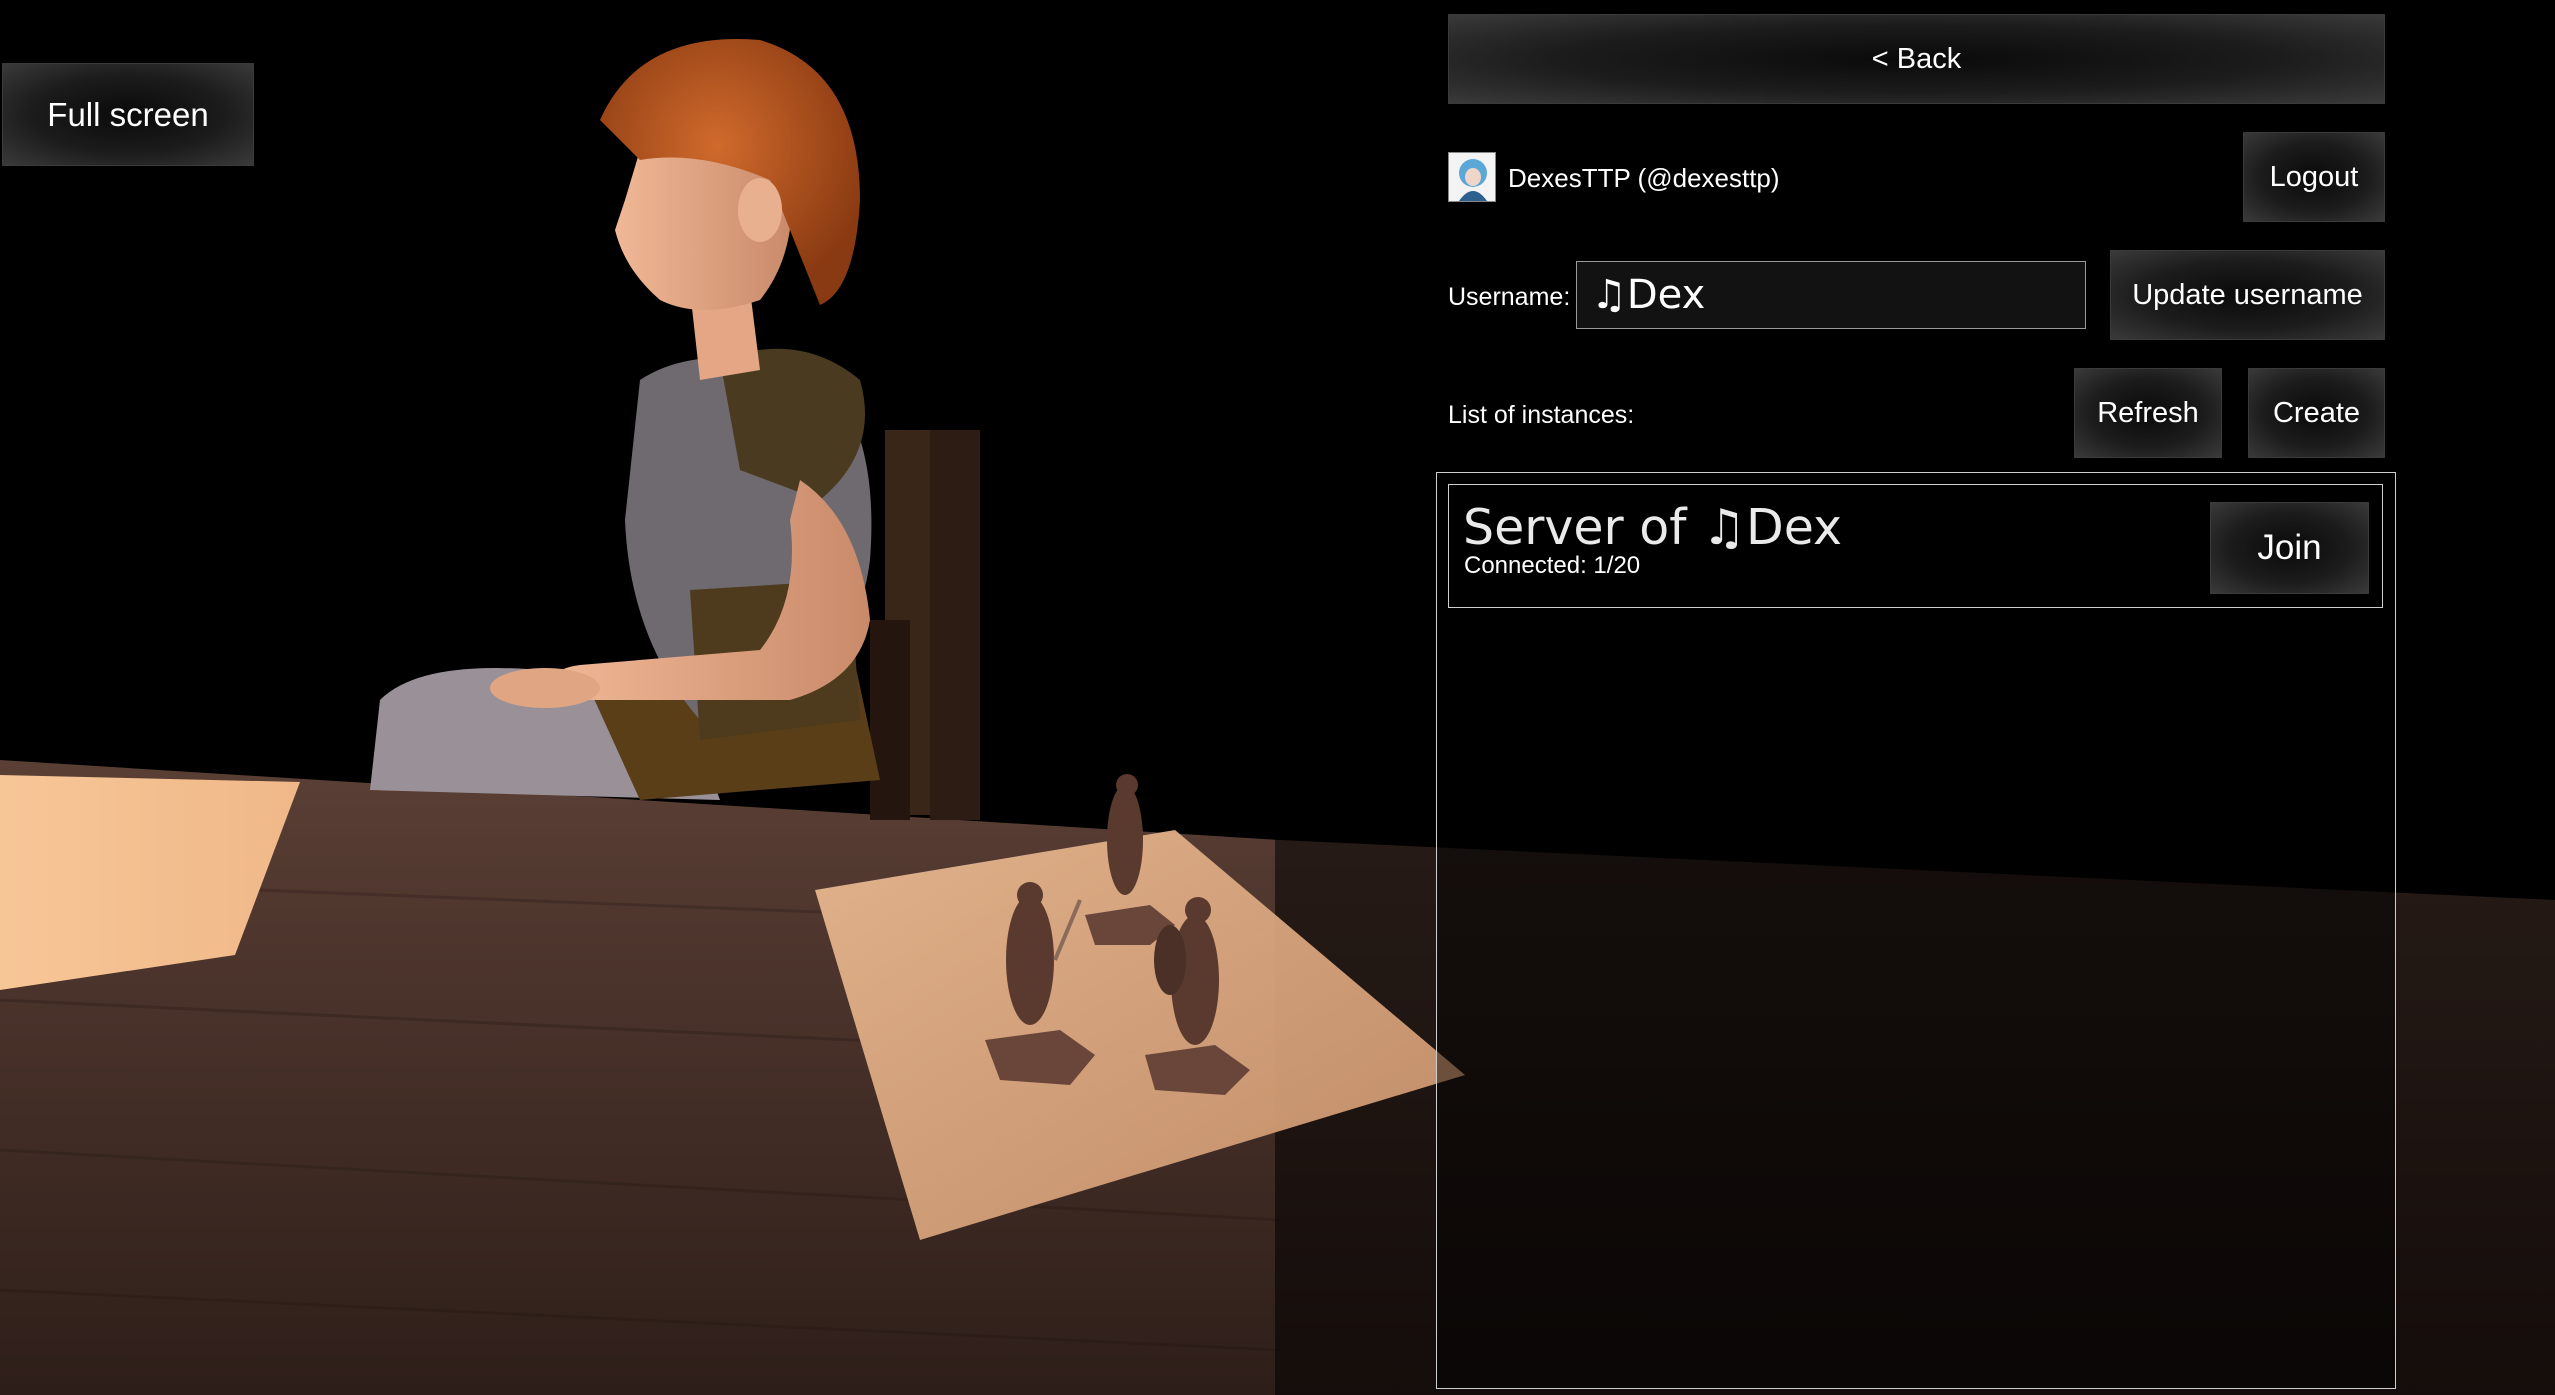  Describe the element at coordinates (1509, 297) in the screenshot. I see `username-label: Username:` at that location.